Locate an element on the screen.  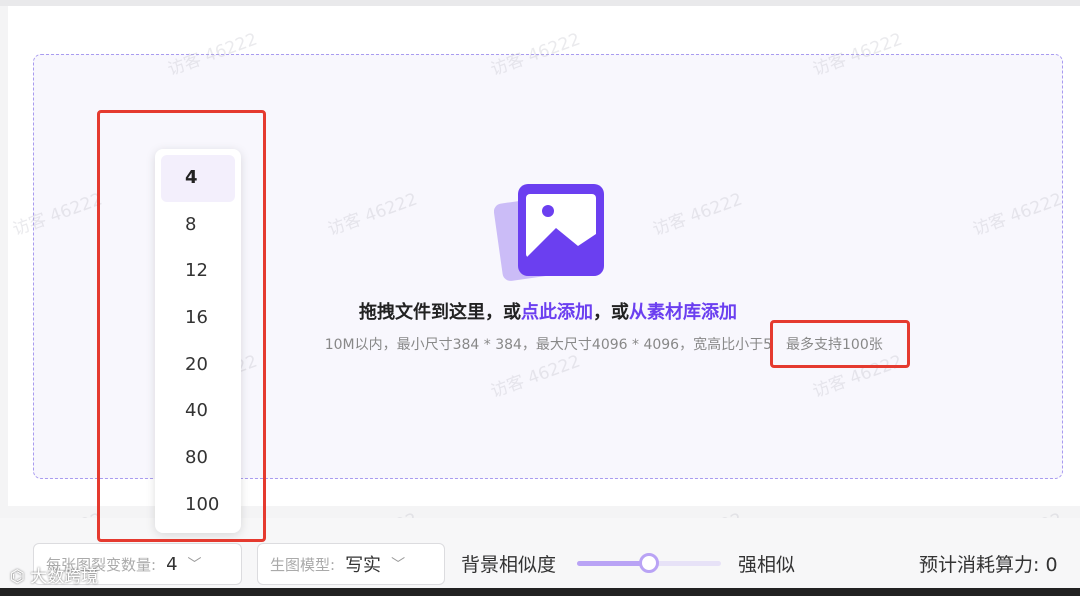
source-logo-icon: ⌬ is located at coordinates (20, 577).